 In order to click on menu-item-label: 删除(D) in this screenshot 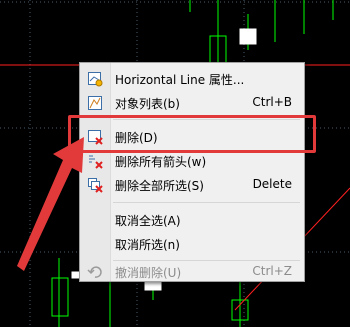, I will do `click(136, 138)`.